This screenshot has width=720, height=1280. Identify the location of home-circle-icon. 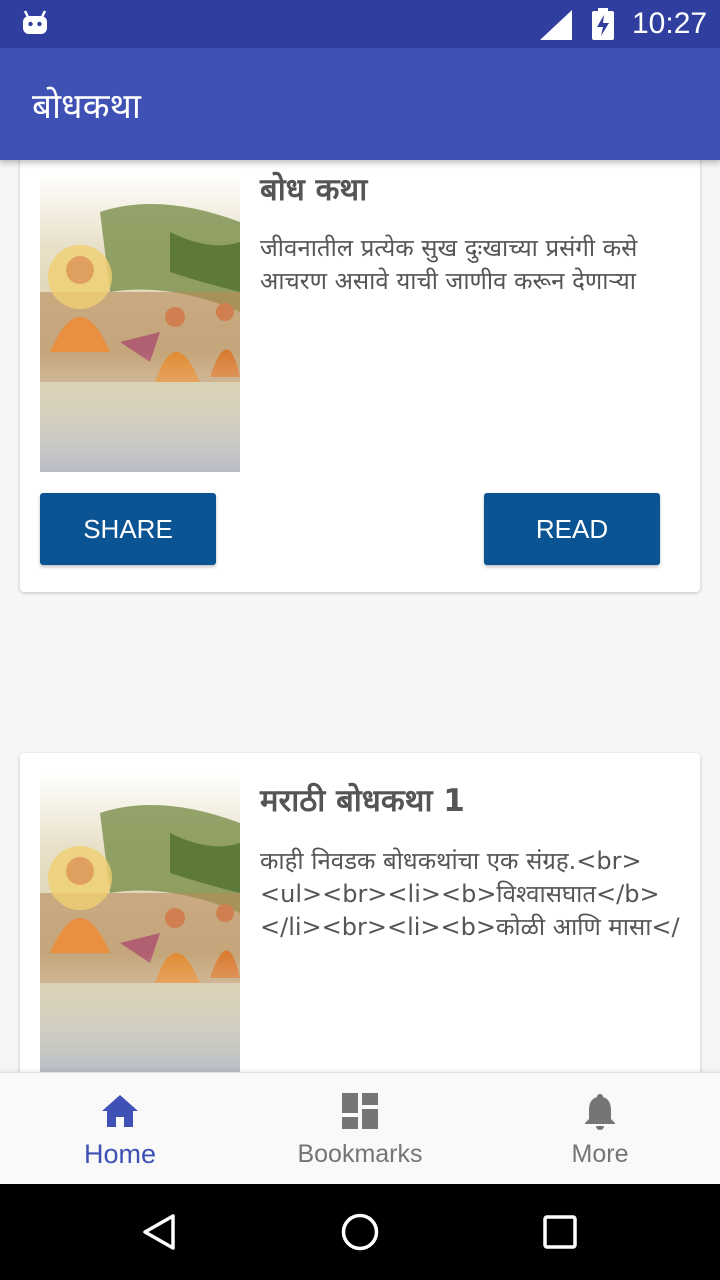
(360, 1232).